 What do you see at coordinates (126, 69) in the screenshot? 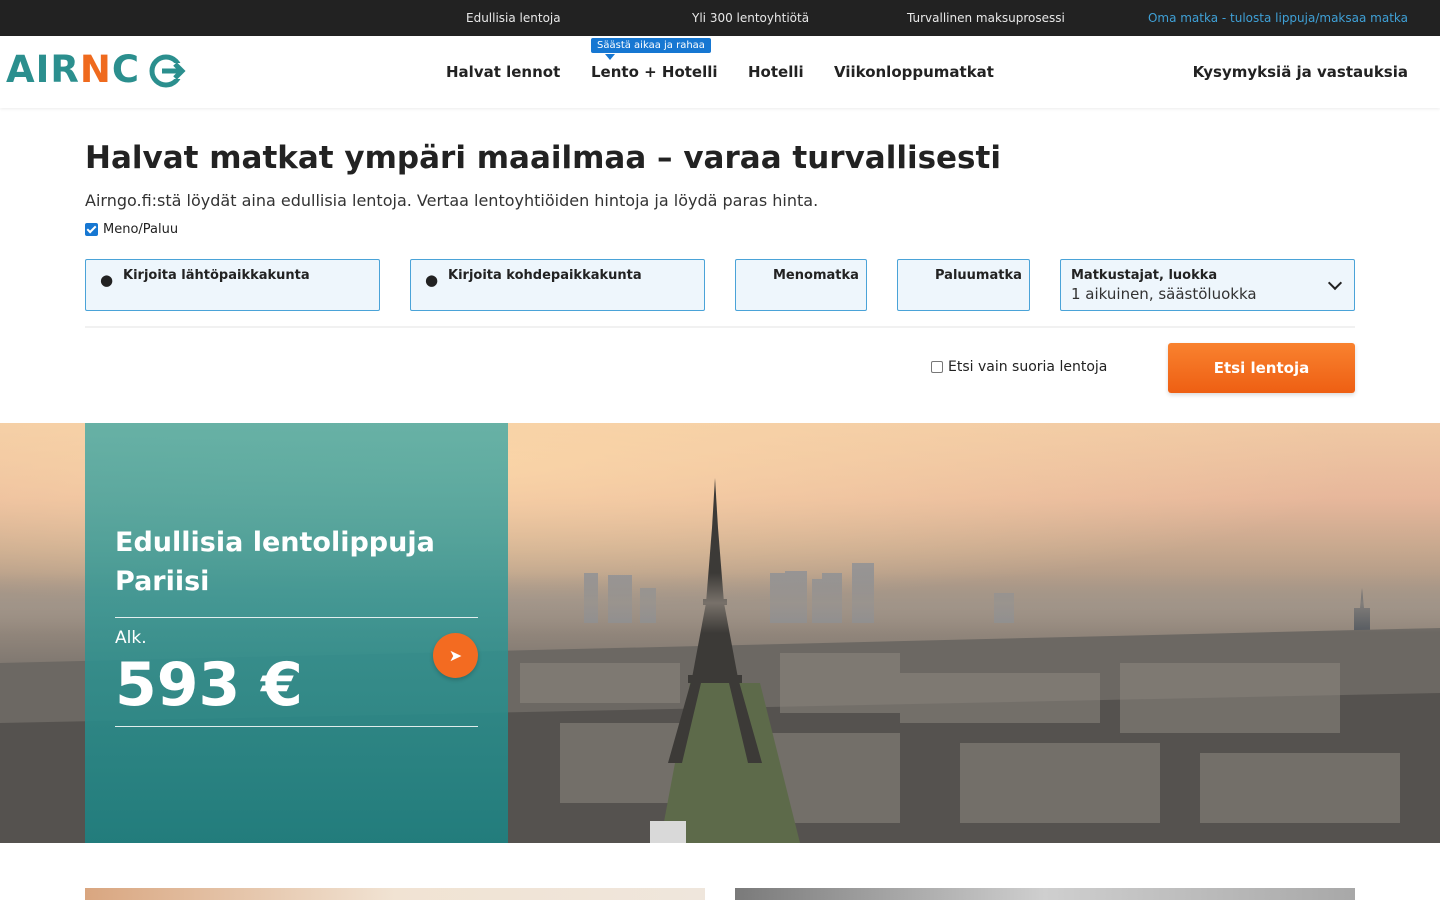
I see `logo-text-c: C` at bounding box center [126, 69].